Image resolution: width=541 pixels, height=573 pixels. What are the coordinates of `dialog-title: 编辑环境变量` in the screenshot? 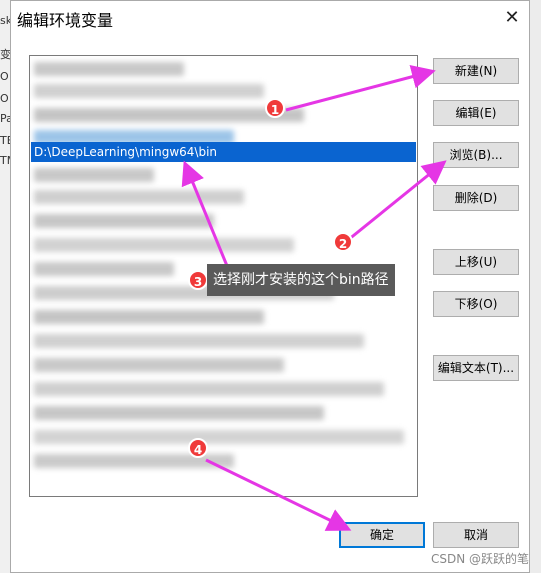 It's located at (65, 20).